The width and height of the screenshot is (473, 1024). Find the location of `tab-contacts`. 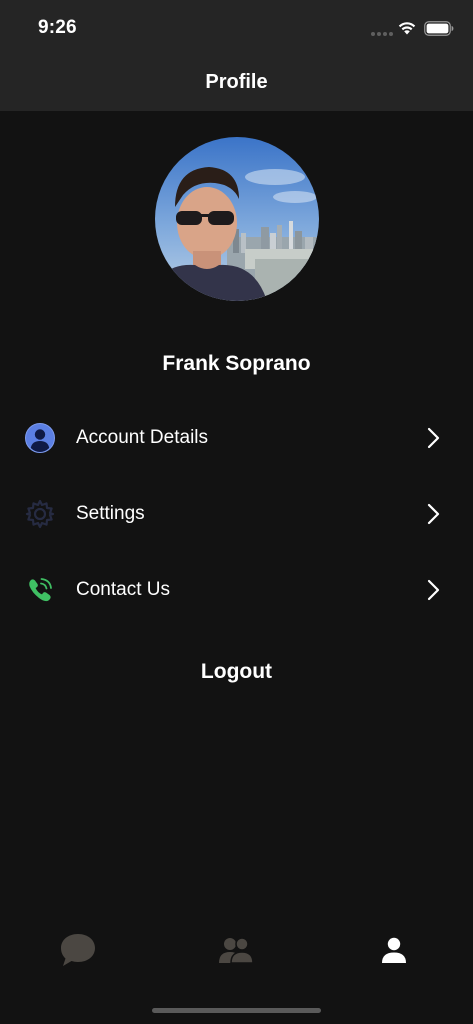

tab-contacts is located at coordinates (236, 950).